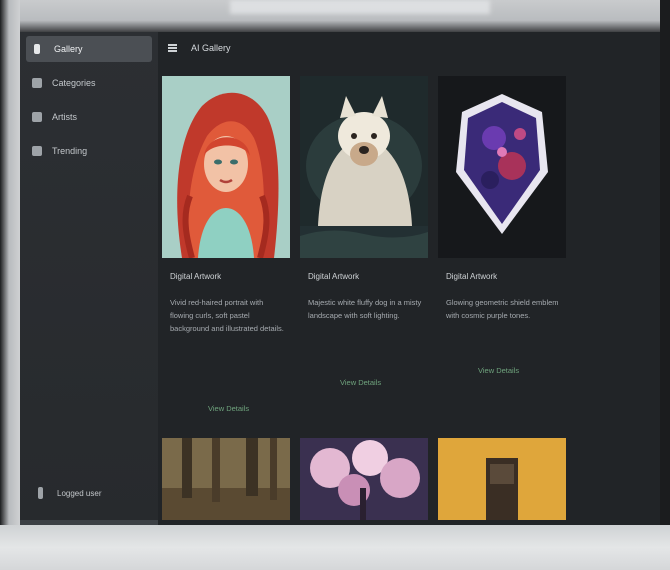 Image resolution: width=670 pixels, height=570 pixels. I want to click on chart-icon, so click(37, 151).